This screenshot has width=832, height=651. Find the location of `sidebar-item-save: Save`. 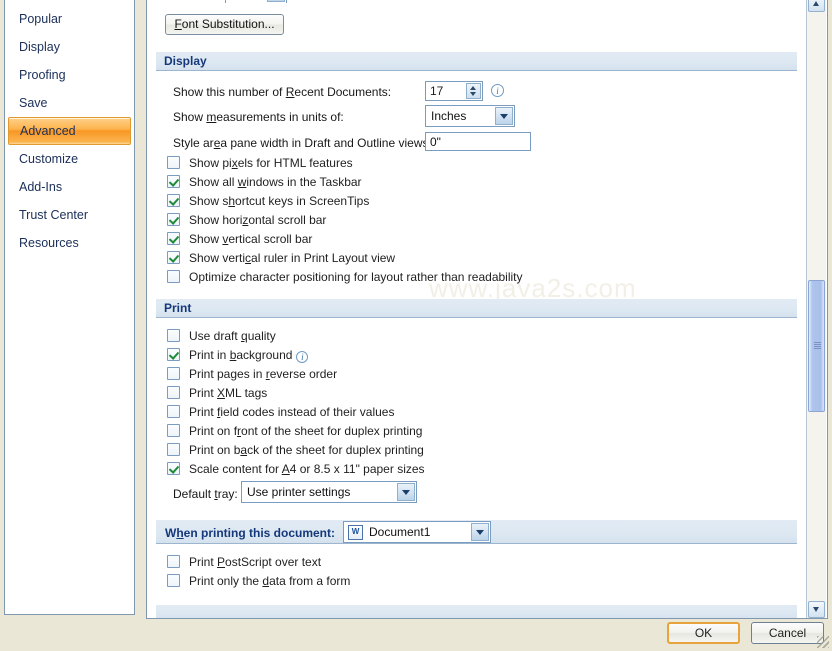

sidebar-item-save: Save is located at coordinates (69, 103).